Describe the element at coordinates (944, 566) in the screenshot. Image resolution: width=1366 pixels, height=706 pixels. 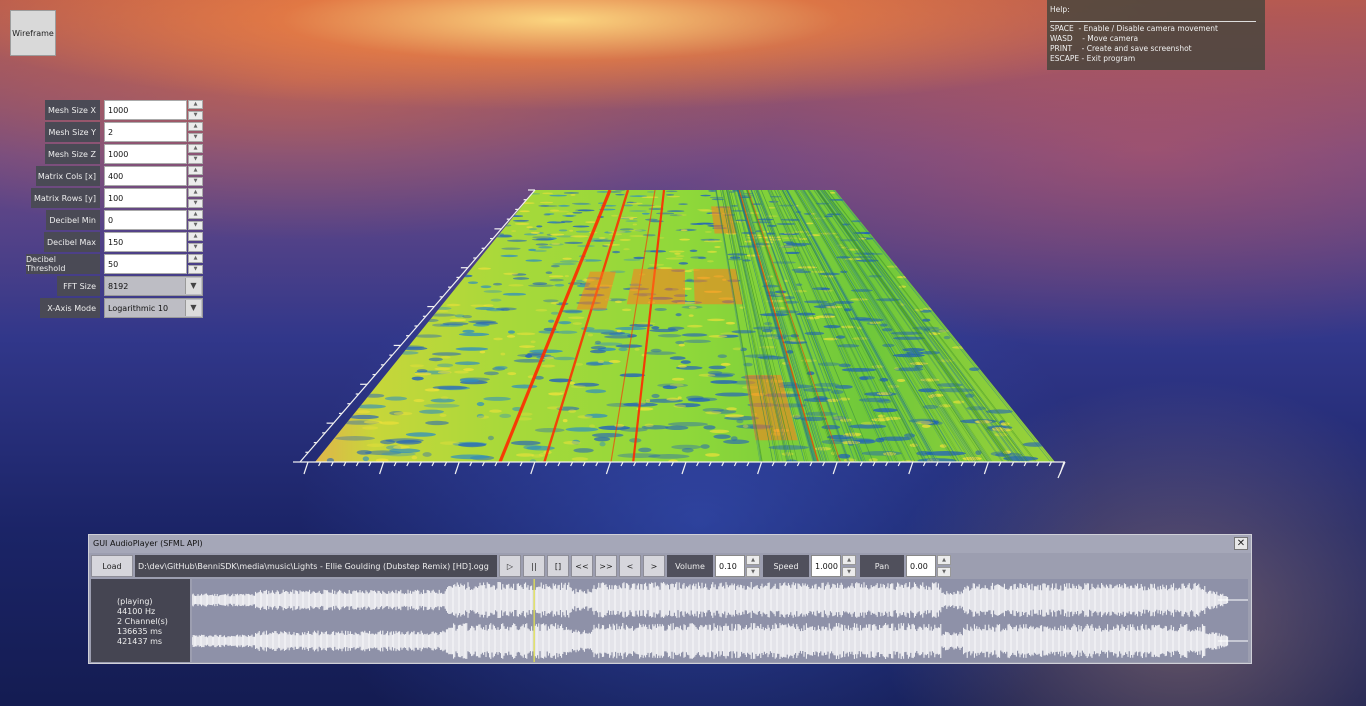
I see `pan-spinner: ▲ ▼` at that location.